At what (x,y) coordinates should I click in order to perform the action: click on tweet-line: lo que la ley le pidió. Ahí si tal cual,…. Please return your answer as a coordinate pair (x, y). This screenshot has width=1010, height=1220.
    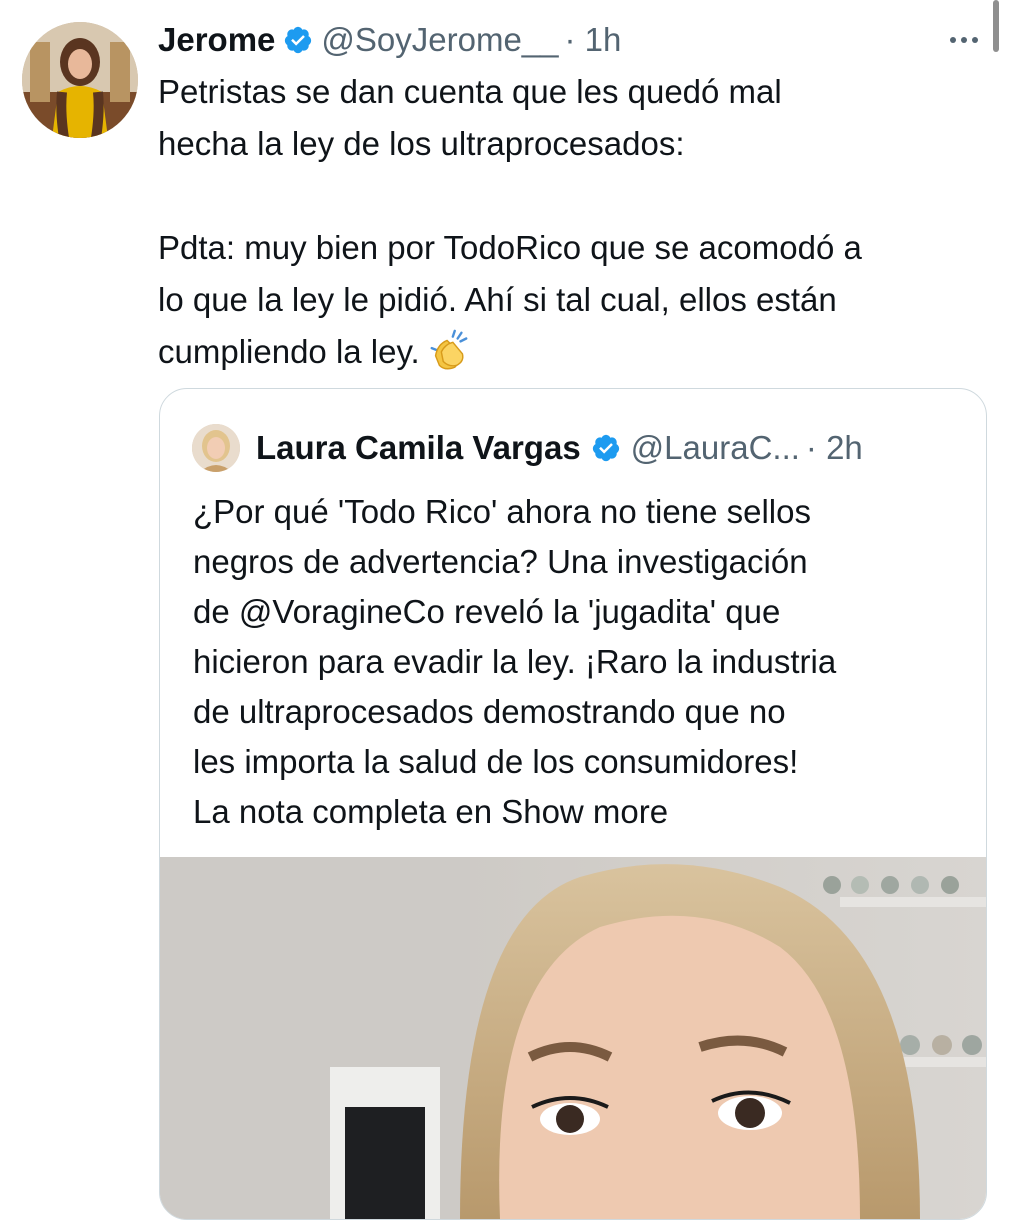
    Looking at the image, I should click on (497, 299).